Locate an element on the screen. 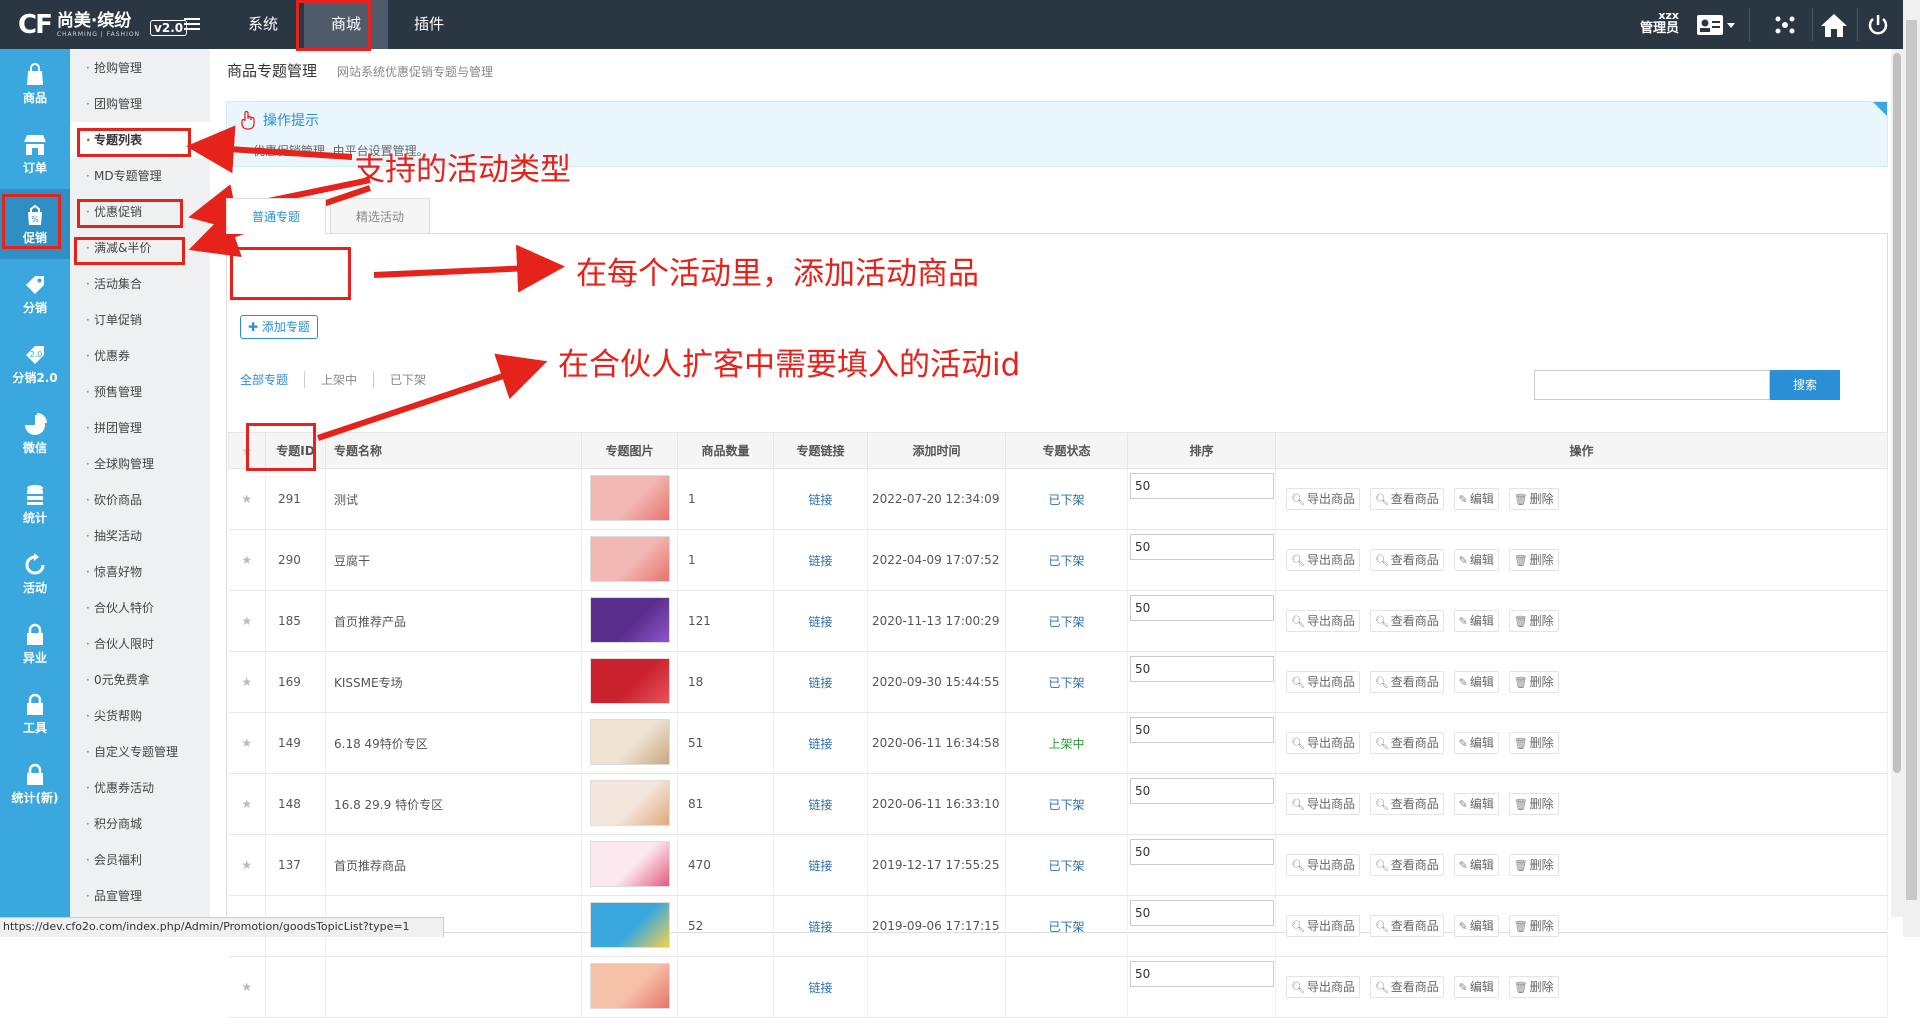  edit-icon: ✎ is located at coordinates (1463, 987).